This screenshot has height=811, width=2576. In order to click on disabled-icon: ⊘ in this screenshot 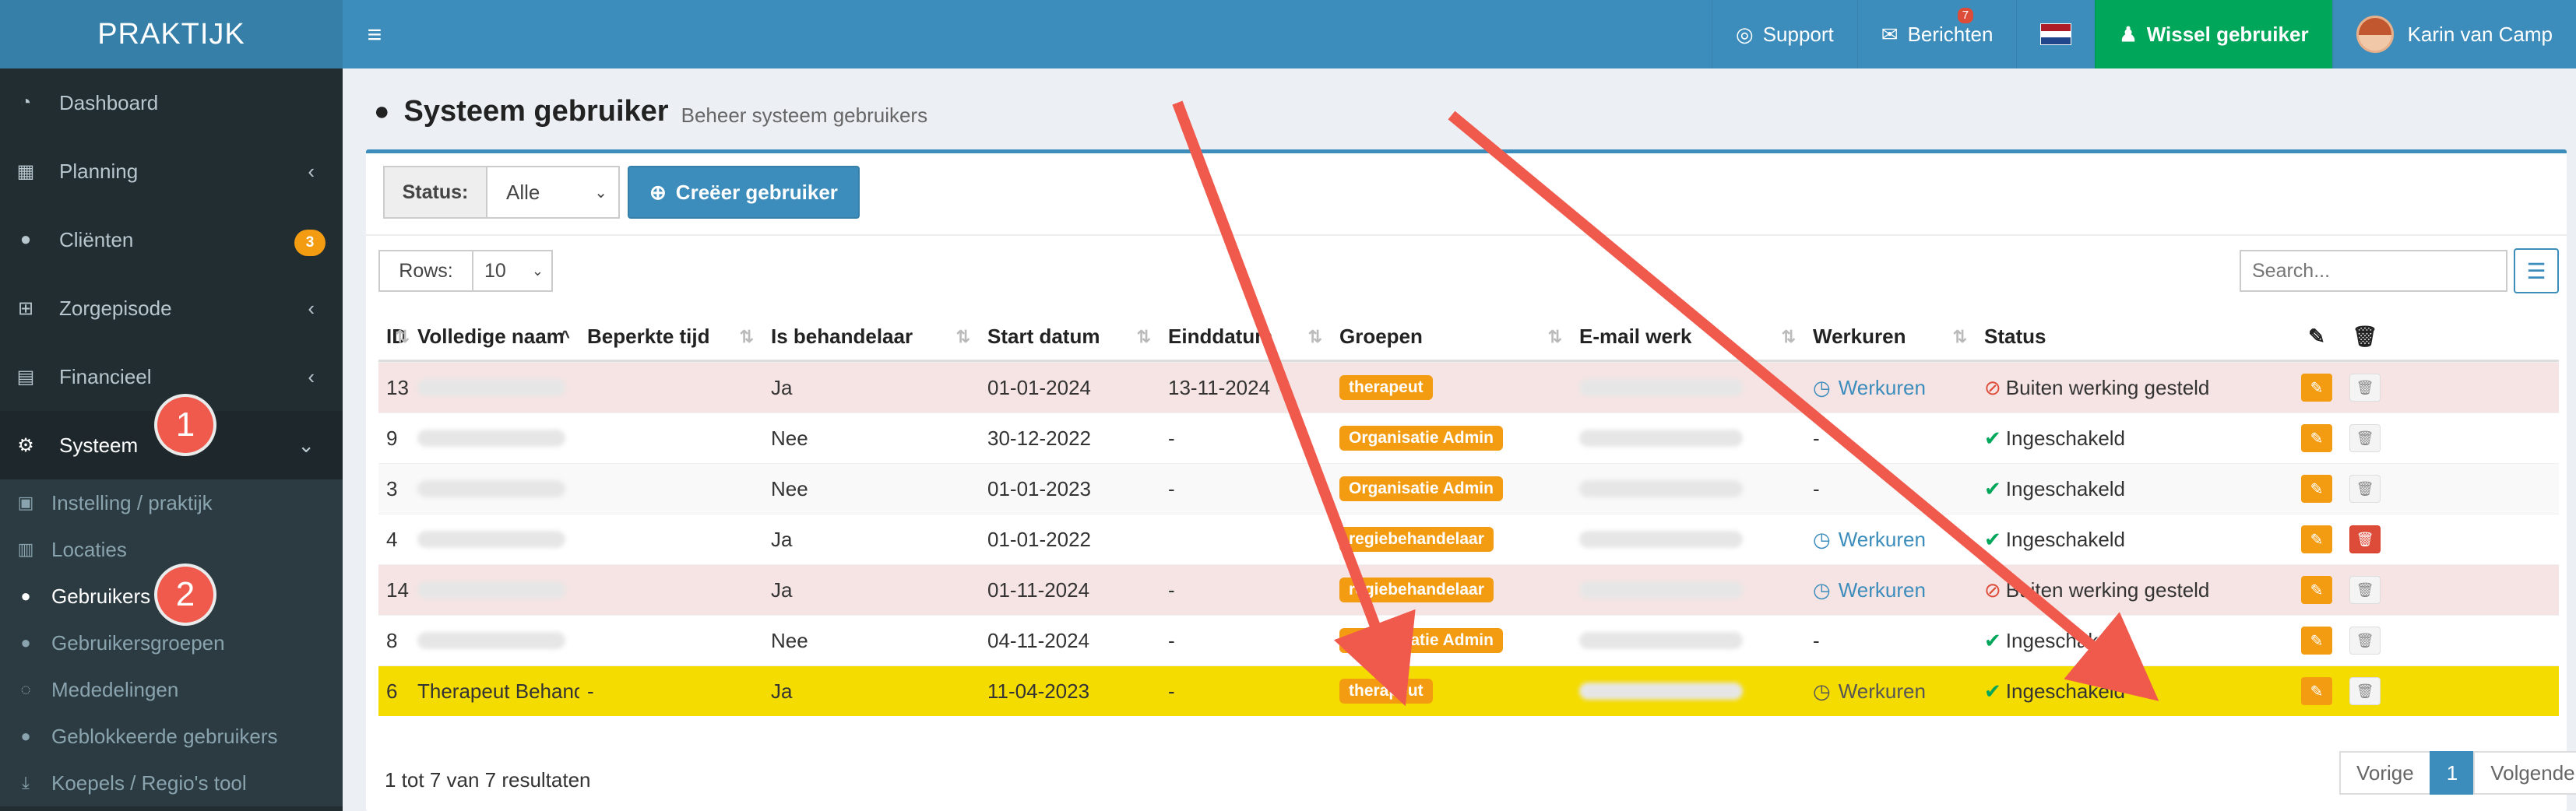, I will do `click(1992, 590)`.